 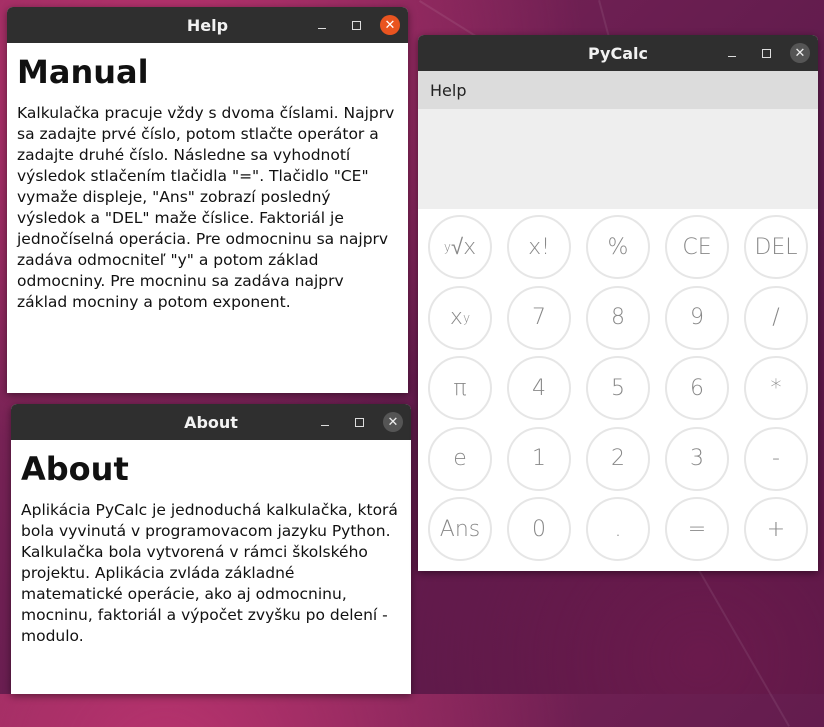 I want to click on subtract-key: -, so click(x=776, y=458).